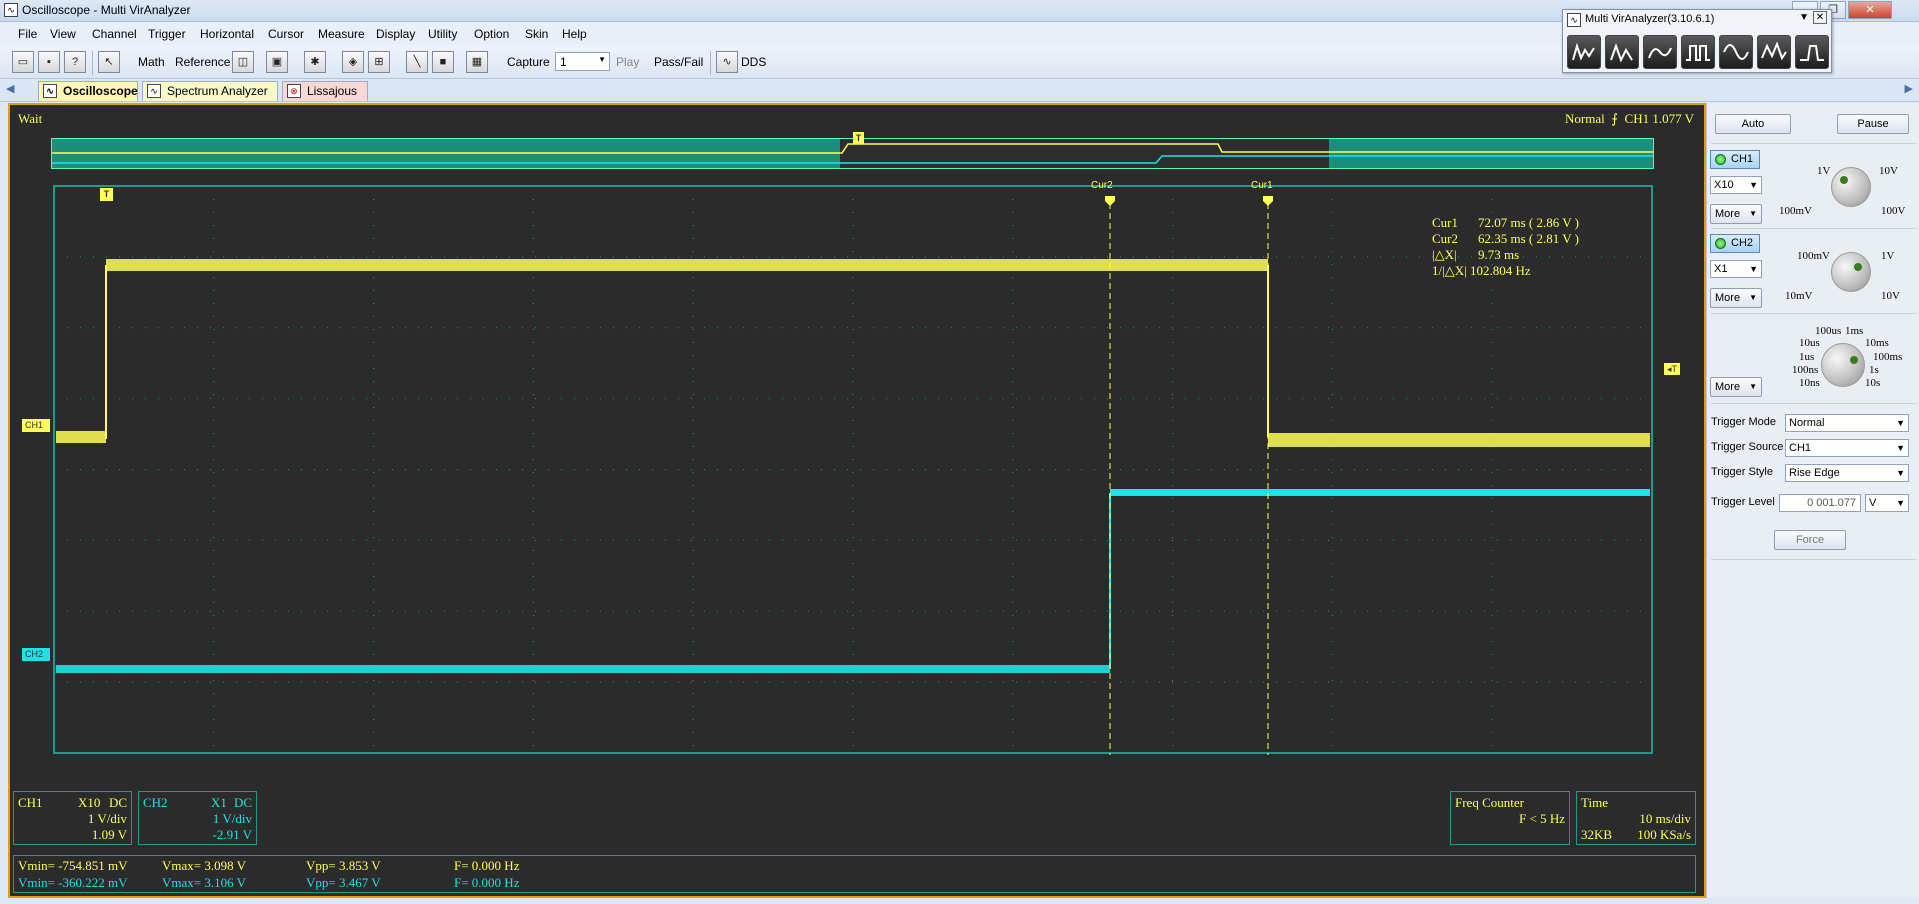 This screenshot has width=1919, height=904. Describe the element at coordinates (1736, 52) in the screenshot. I see `sine-mode-icon` at that location.